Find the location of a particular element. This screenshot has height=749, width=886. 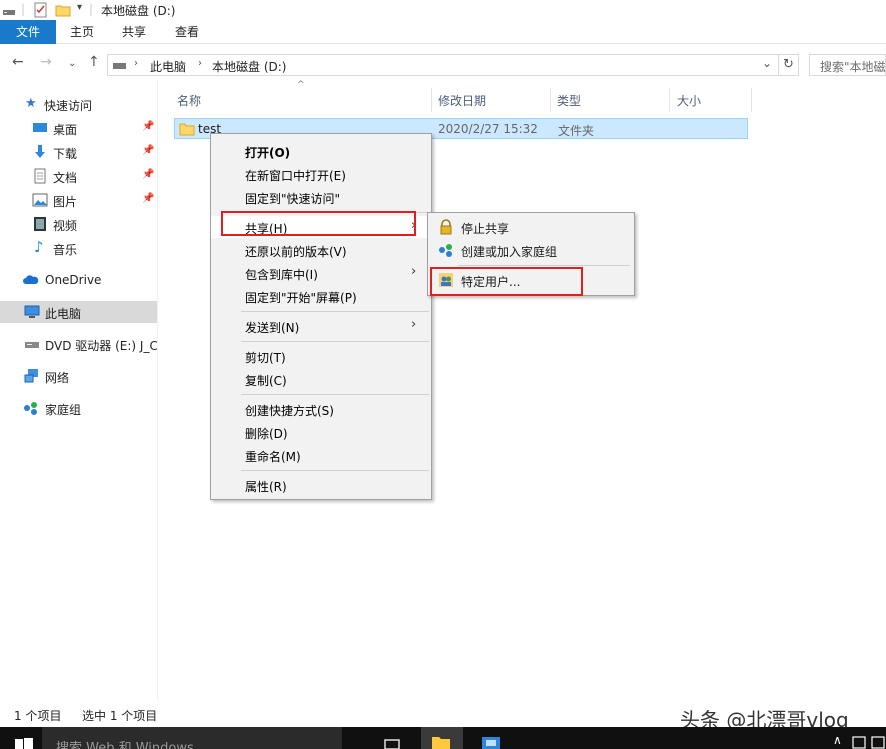

nav-documents: 文档 📌 is located at coordinates (78, 176).